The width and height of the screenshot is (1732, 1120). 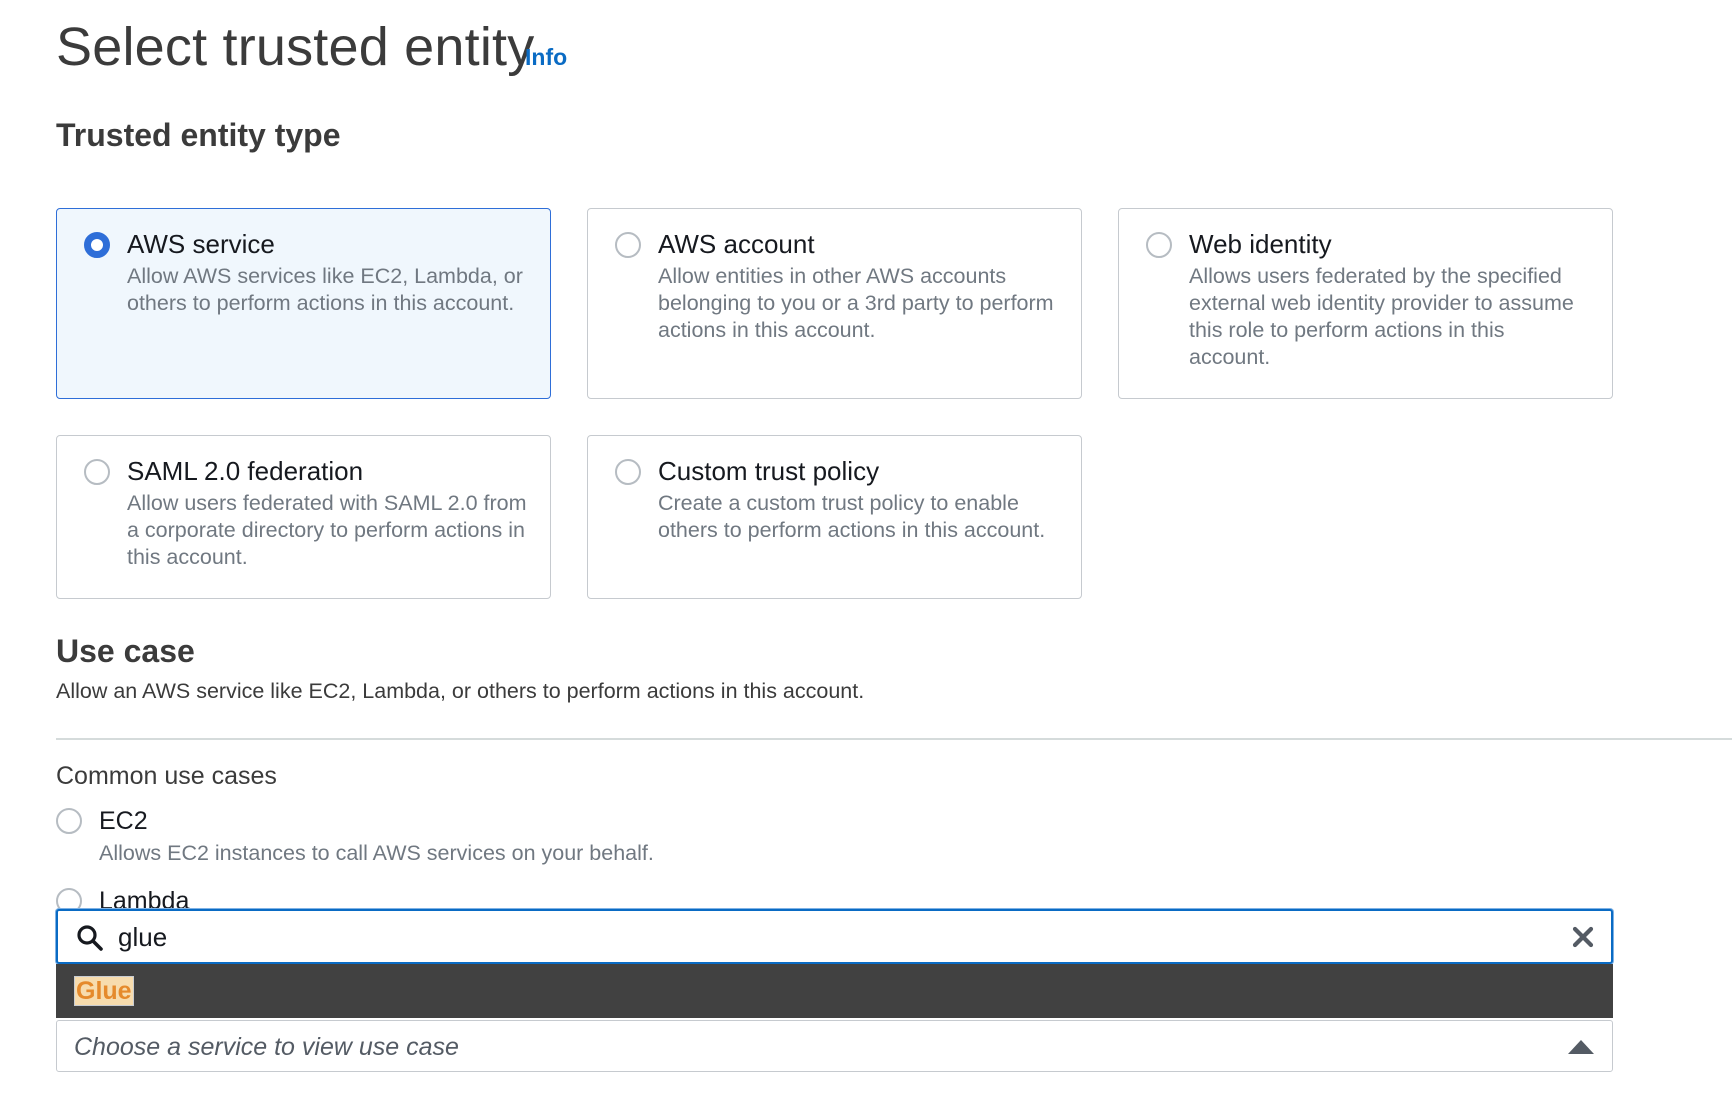 What do you see at coordinates (628, 245) in the screenshot?
I see `radio-aws-account` at bounding box center [628, 245].